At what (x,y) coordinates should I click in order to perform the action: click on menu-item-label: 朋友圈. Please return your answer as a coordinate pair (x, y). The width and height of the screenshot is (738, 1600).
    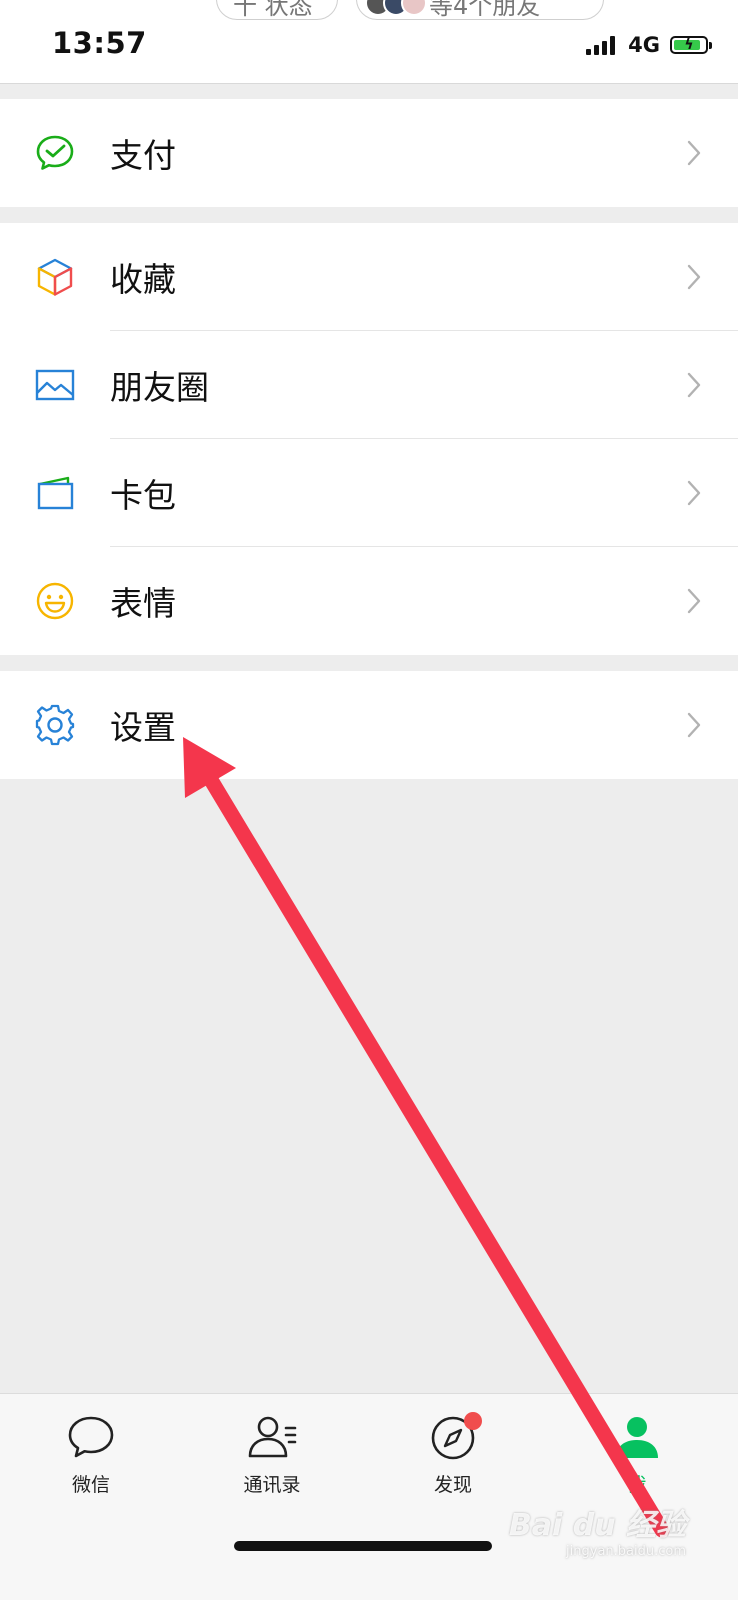
    Looking at the image, I should click on (159, 387).